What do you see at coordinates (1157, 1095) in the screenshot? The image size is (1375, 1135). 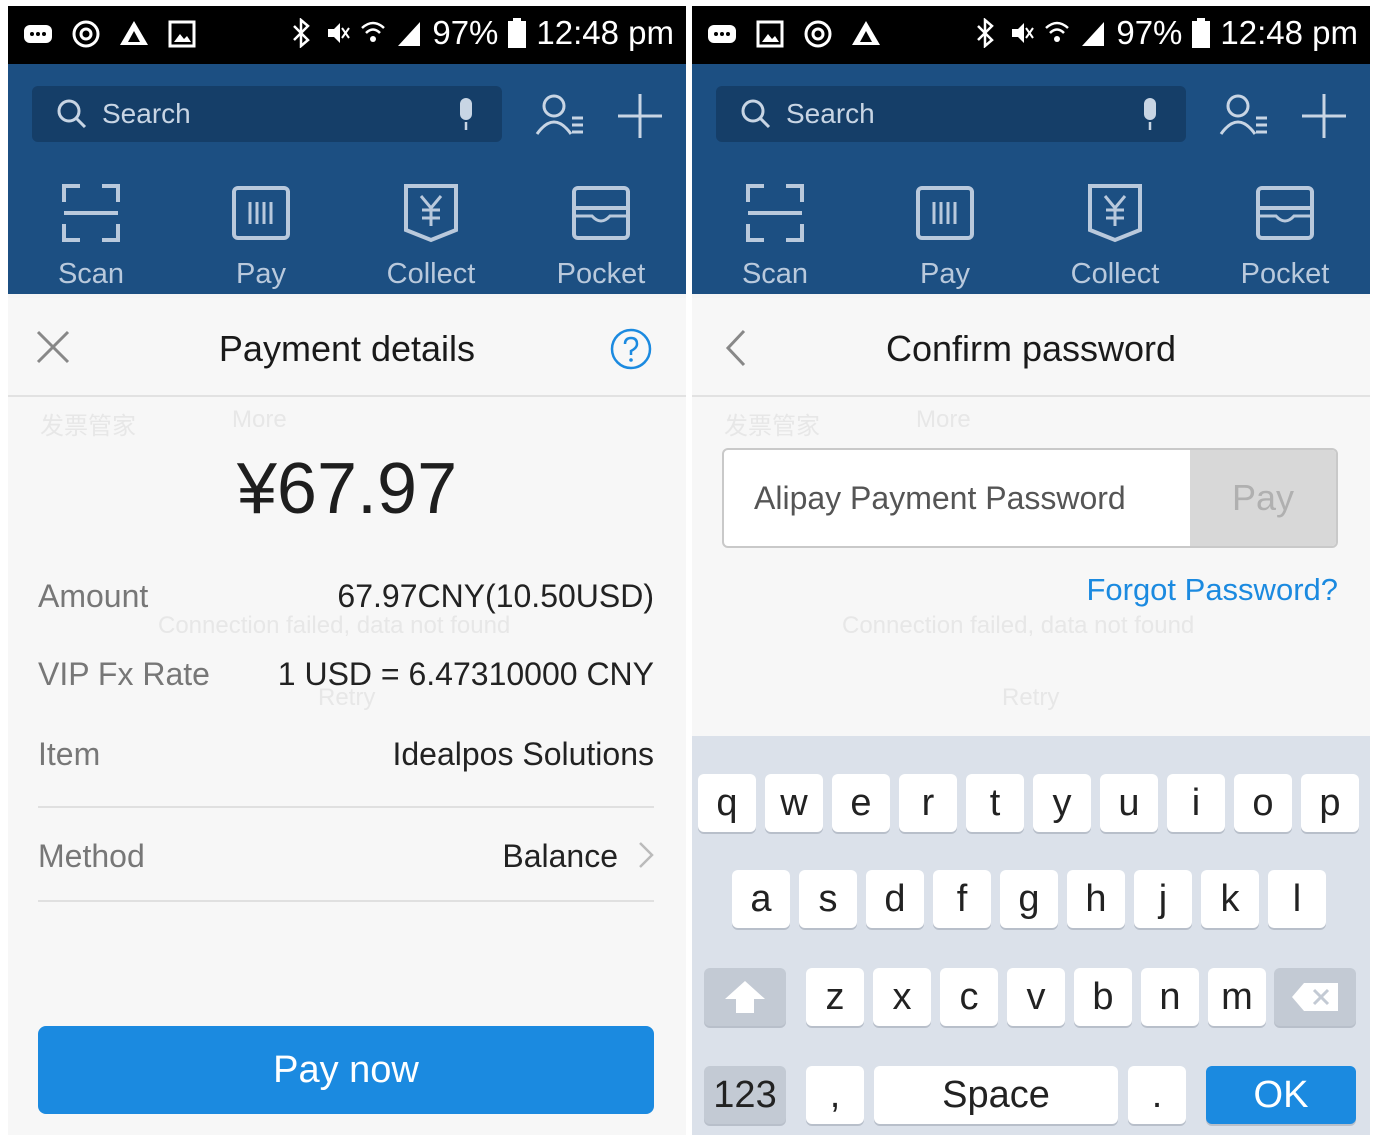 I see `period-key: .` at bounding box center [1157, 1095].